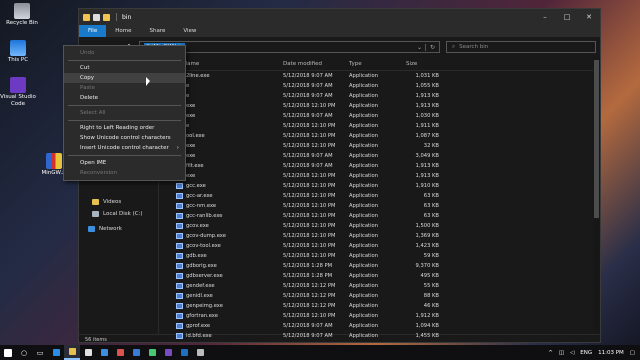 The height and width of the screenshot is (360, 640). What do you see at coordinates (427, 236) in the screenshot?
I see `file-size: 1,369 KB` at bounding box center [427, 236].